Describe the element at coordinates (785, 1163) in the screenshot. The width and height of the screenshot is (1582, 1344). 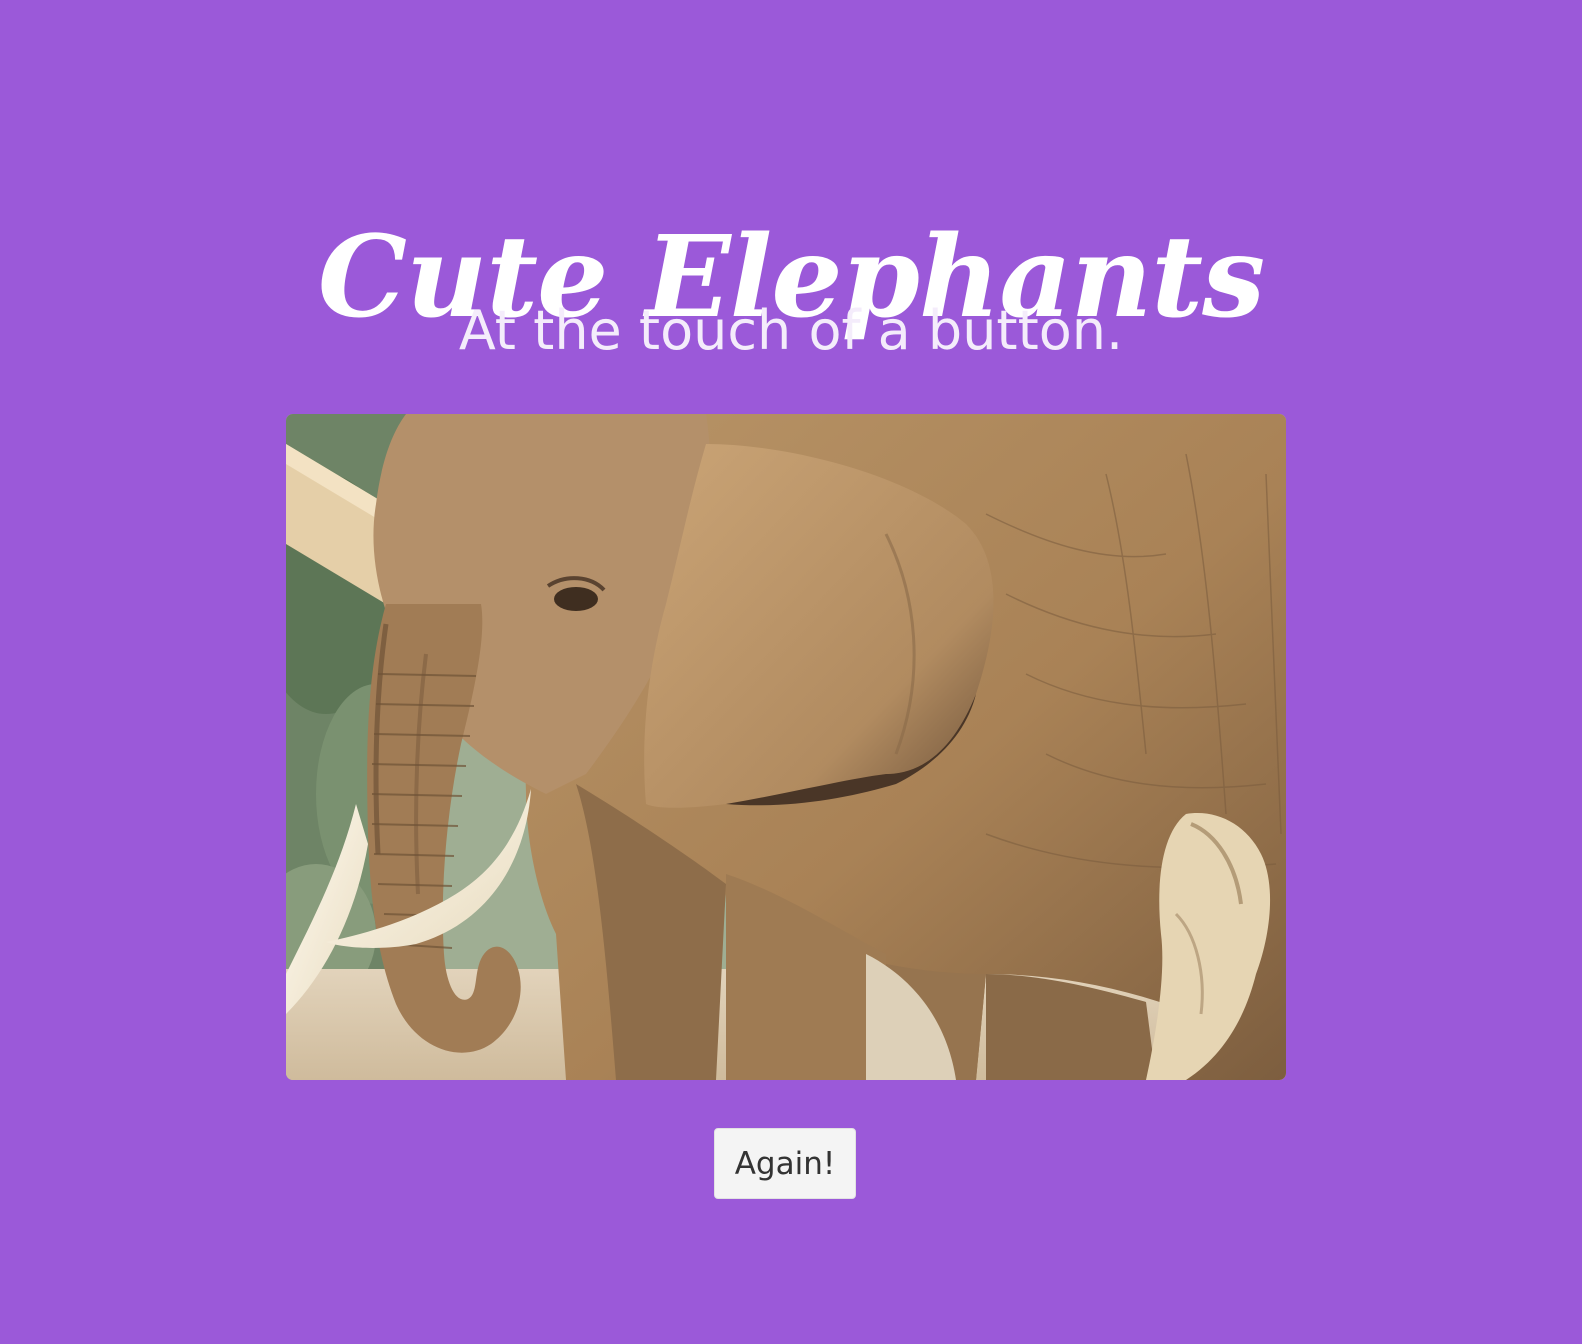
I see `again-button: Again!` at that location.